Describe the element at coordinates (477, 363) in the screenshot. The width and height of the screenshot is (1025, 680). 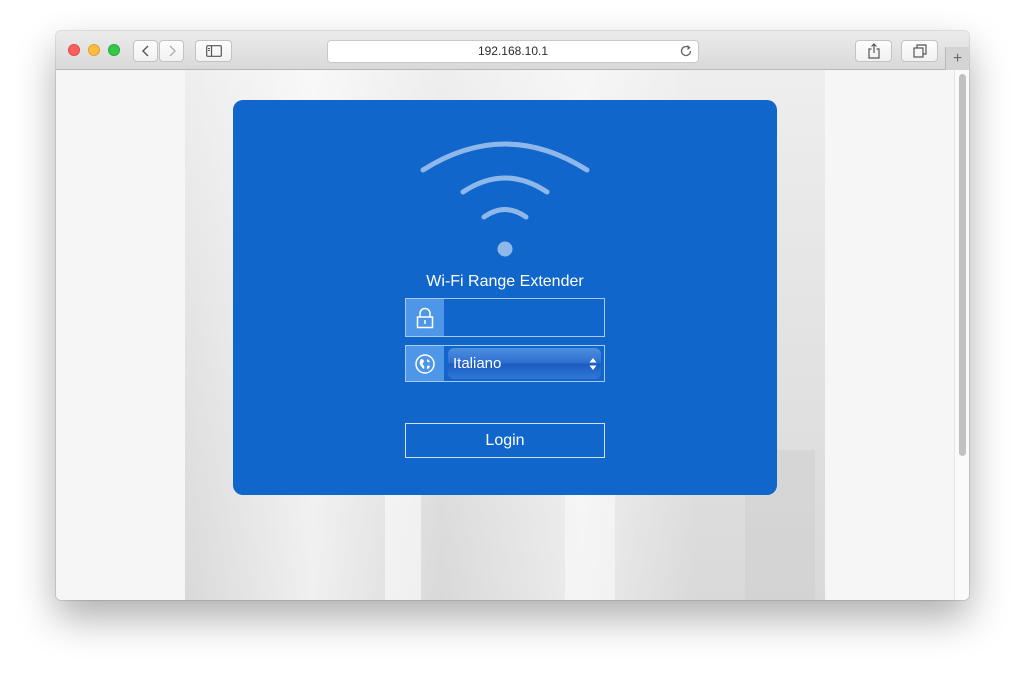
I see `language-selected: Italiano` at that location.